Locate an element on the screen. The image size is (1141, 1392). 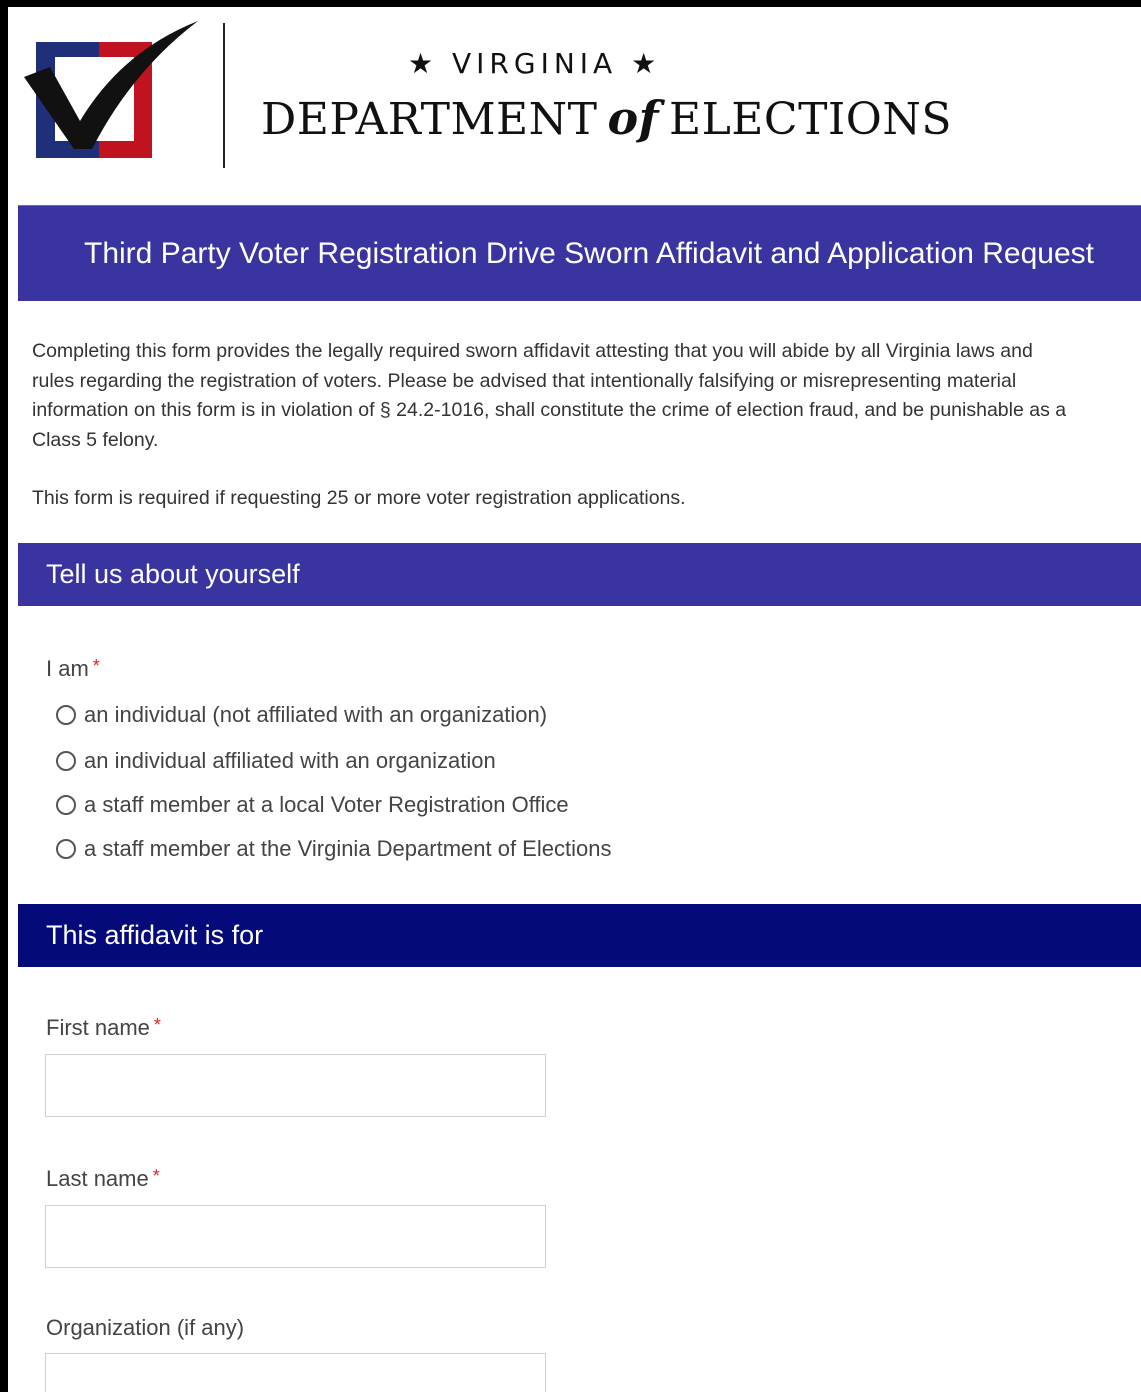
last-name-label: Last name * is located at coordinates (103, 1179).